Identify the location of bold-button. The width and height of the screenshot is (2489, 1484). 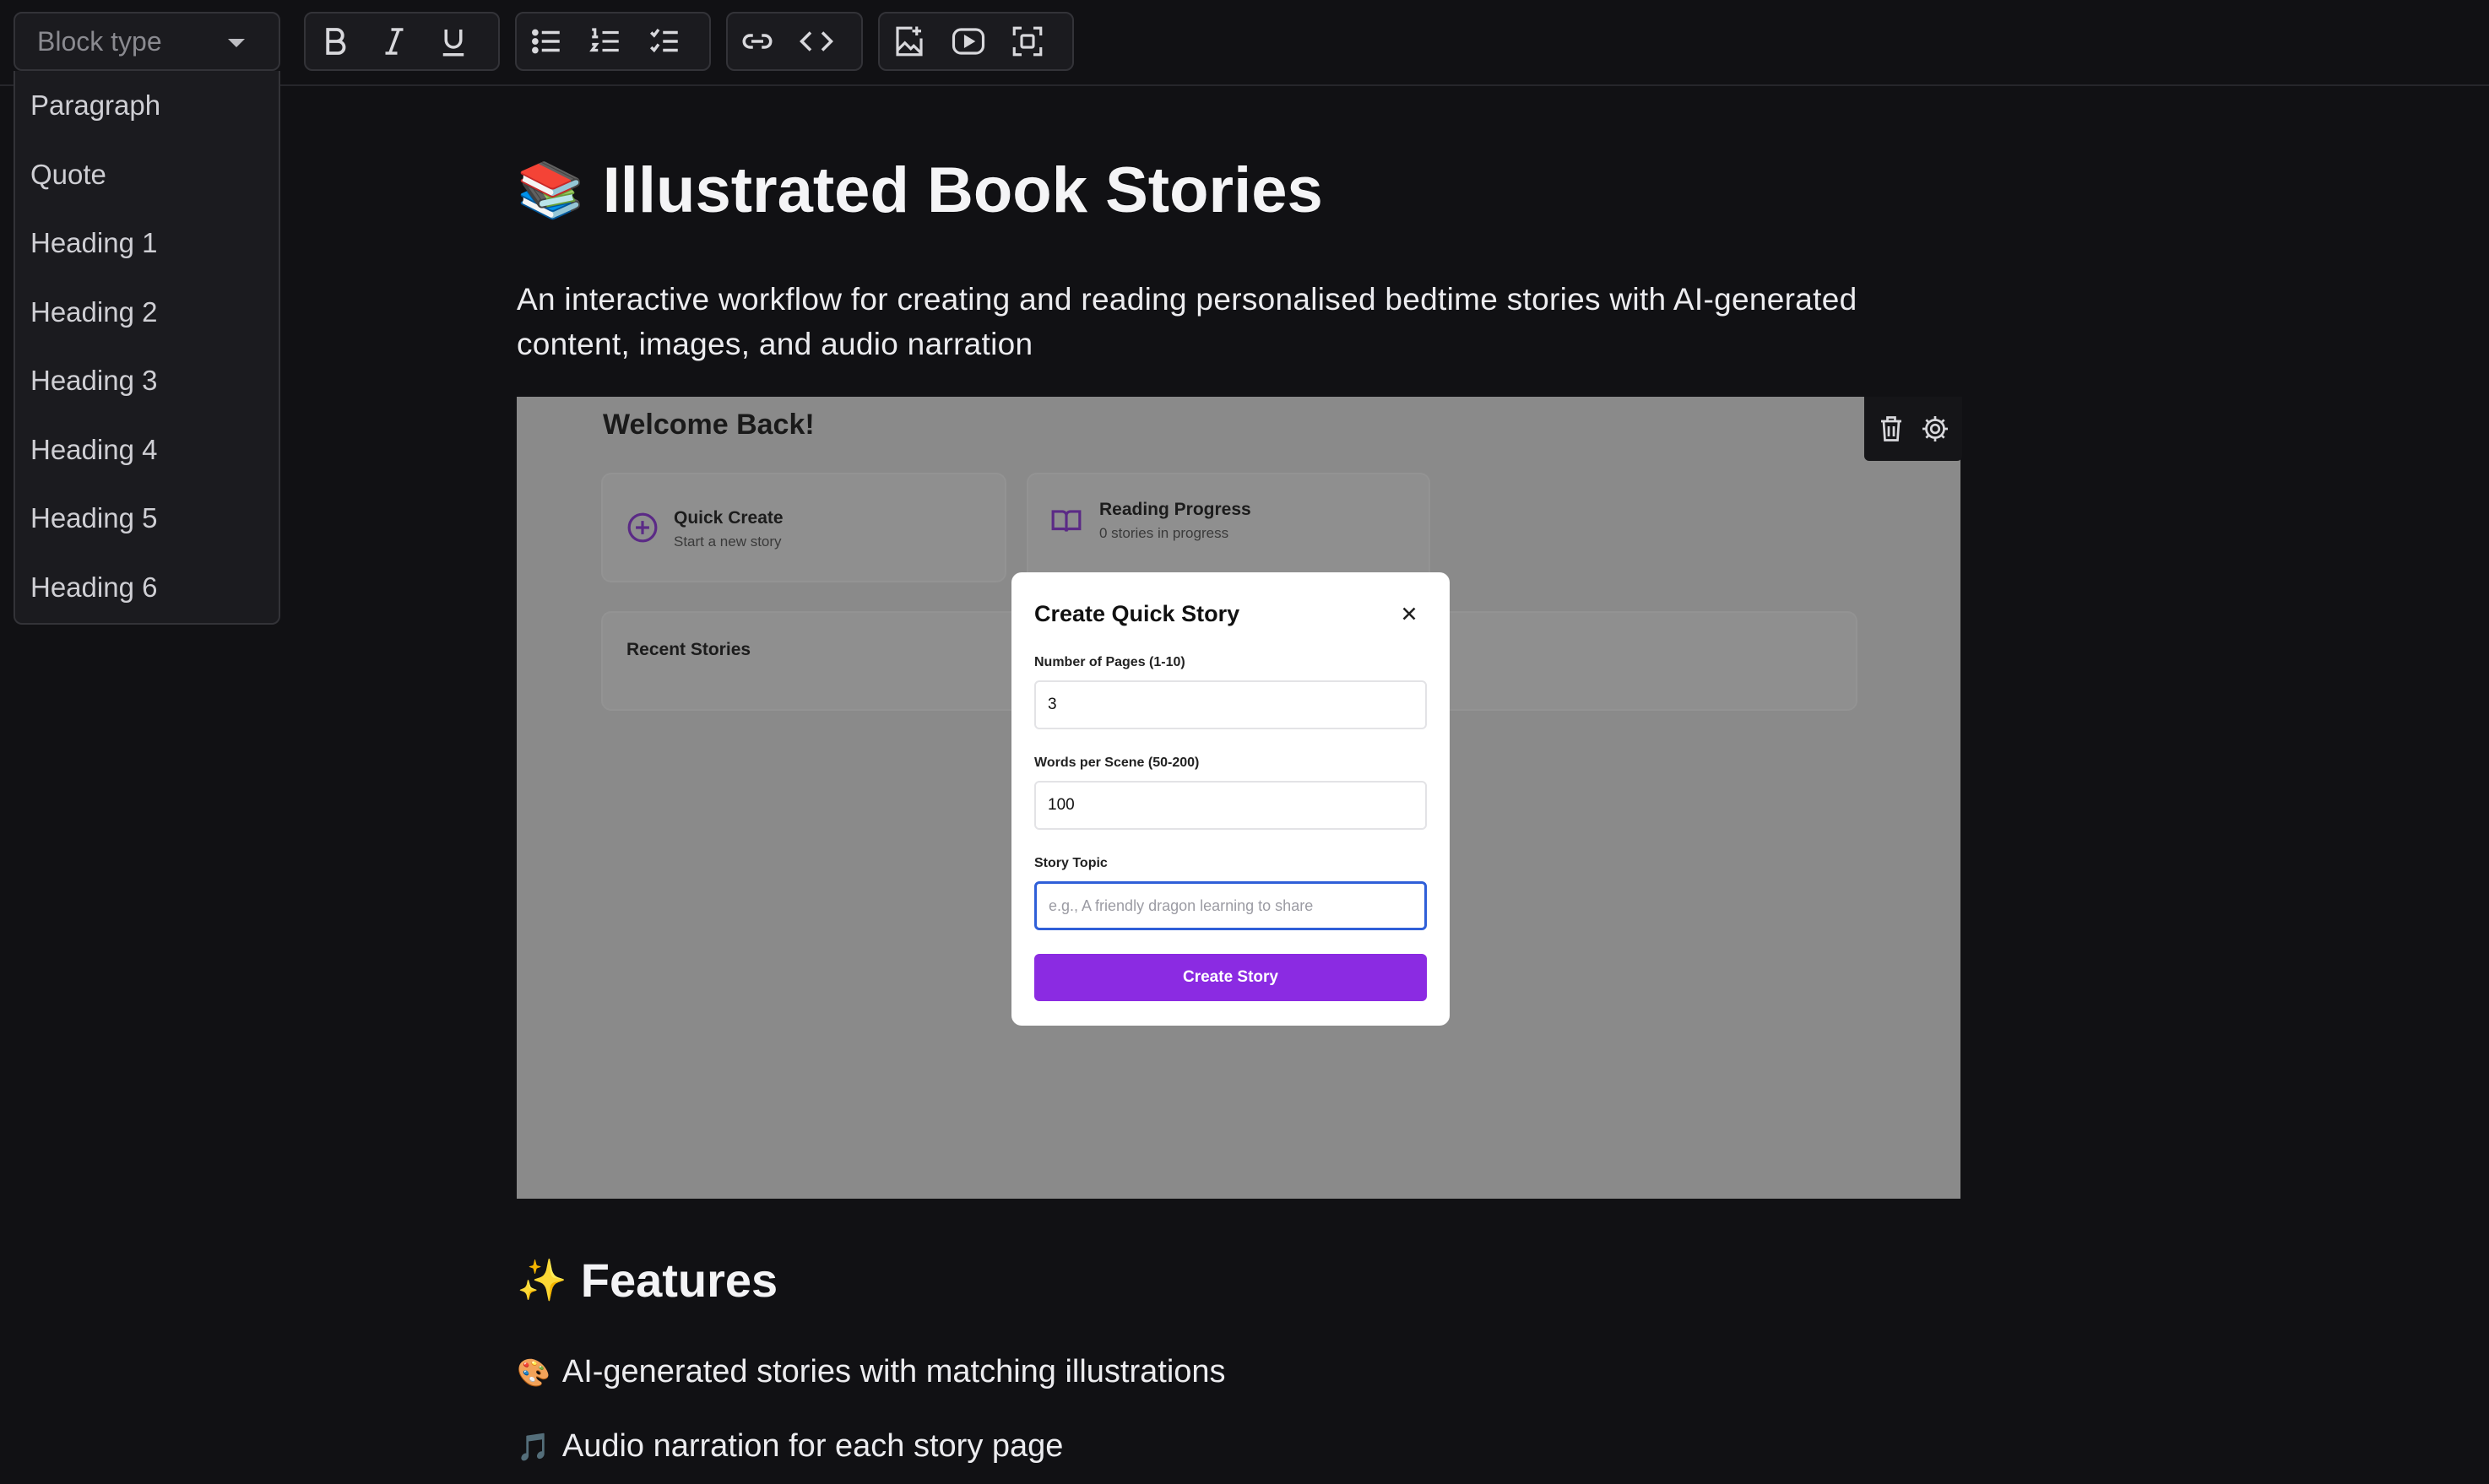
(335, 41).